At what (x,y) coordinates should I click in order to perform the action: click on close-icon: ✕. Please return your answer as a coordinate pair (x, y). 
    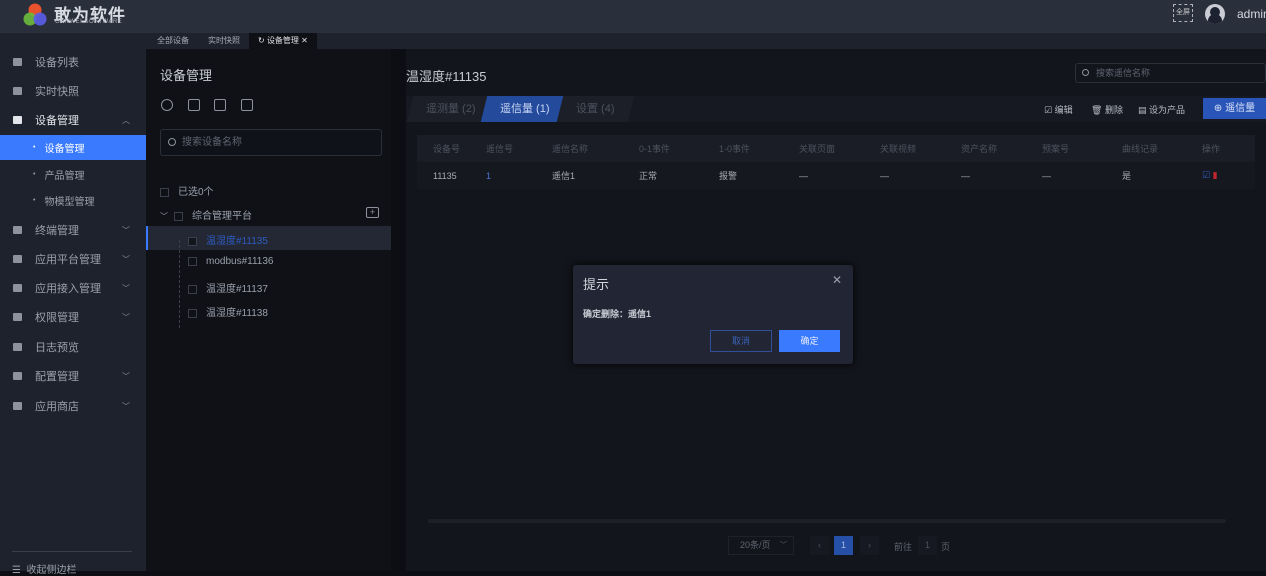
    Looking at the image, I should click on (837, 280).